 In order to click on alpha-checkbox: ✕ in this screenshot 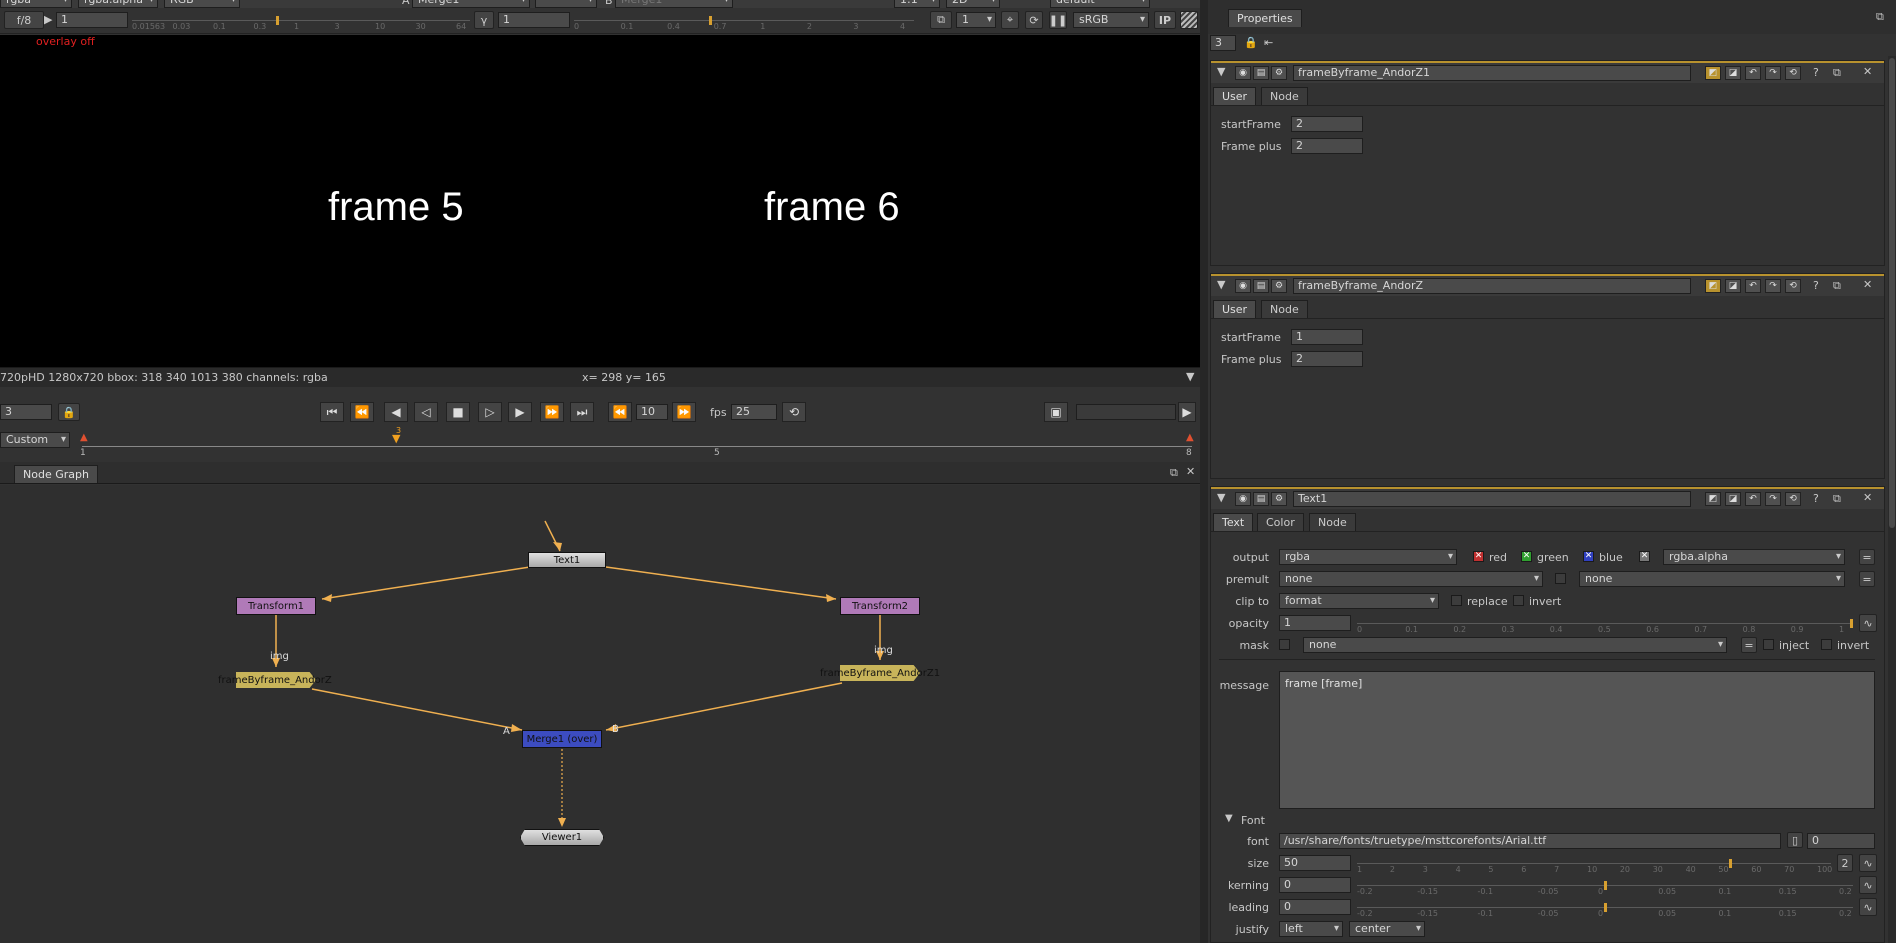, I will do `click(1644, 556)`.